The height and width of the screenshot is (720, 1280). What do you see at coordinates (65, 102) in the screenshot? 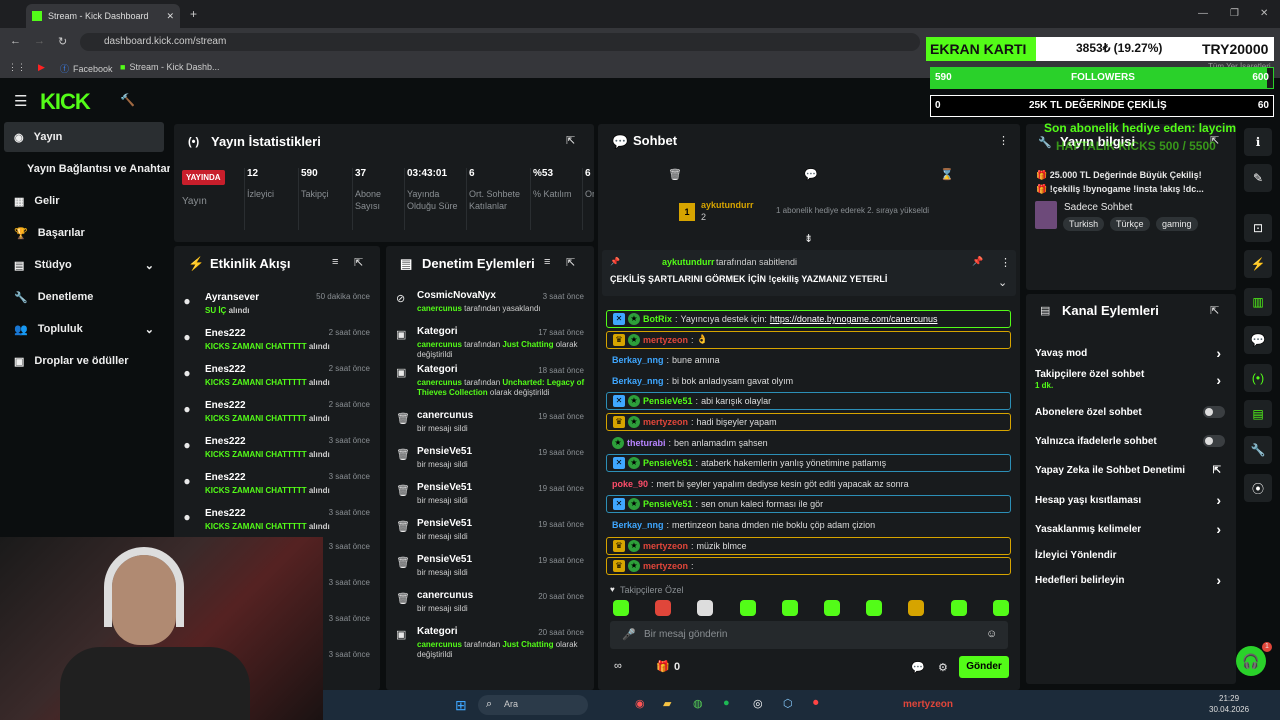
I see `kick-logo: KICK` at bounding box center [65, 102].